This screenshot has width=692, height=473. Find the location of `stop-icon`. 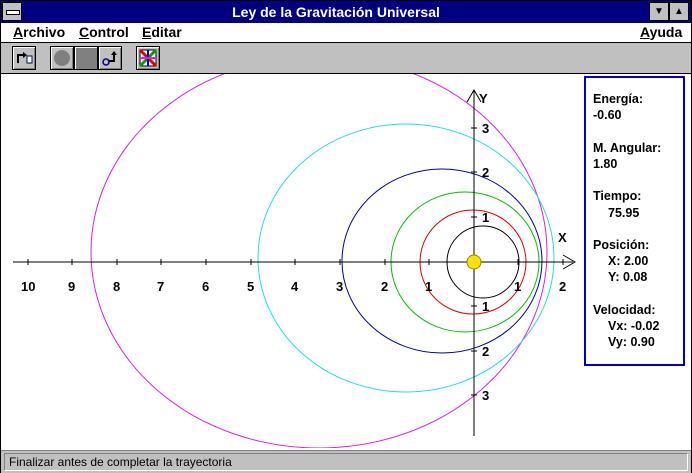

stop-icon is located at coordinates (86, 58).